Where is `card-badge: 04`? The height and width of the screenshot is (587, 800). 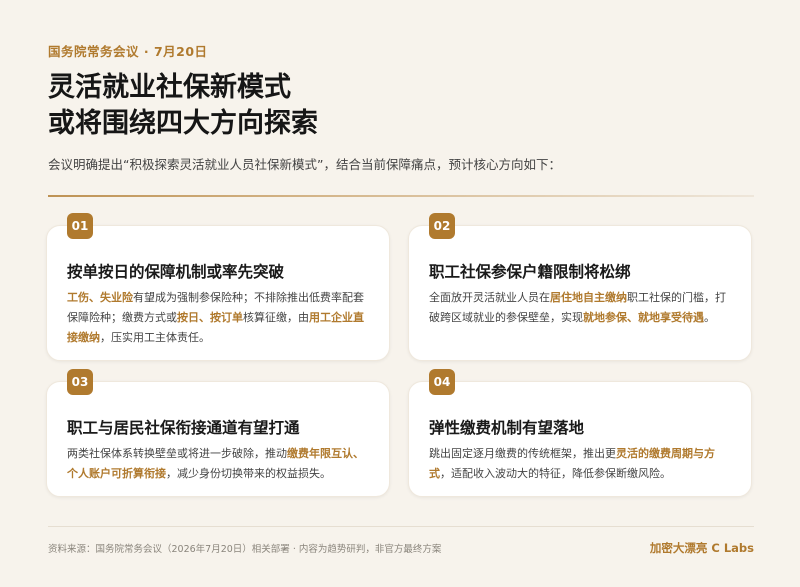
card-badge: 04 is located at coordinates (442, 382).